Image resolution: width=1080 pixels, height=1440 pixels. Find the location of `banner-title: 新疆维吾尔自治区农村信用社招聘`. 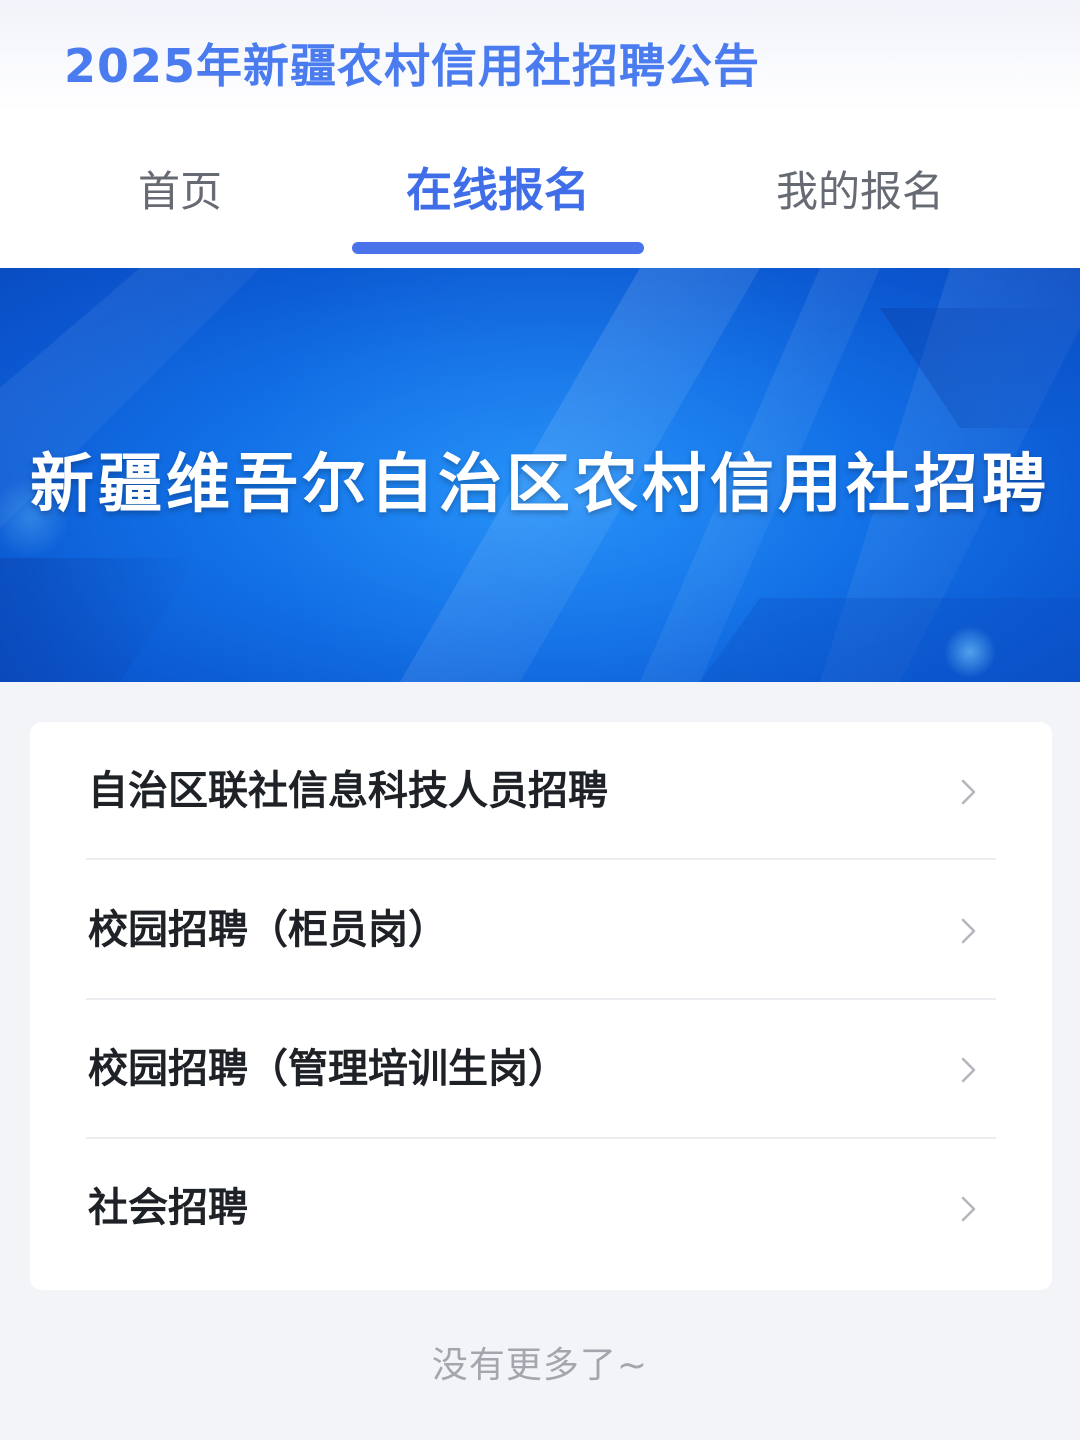

banner-title: 新疆维吾尔自治区农村信用社招聘 is located at coordinates (540, 485).